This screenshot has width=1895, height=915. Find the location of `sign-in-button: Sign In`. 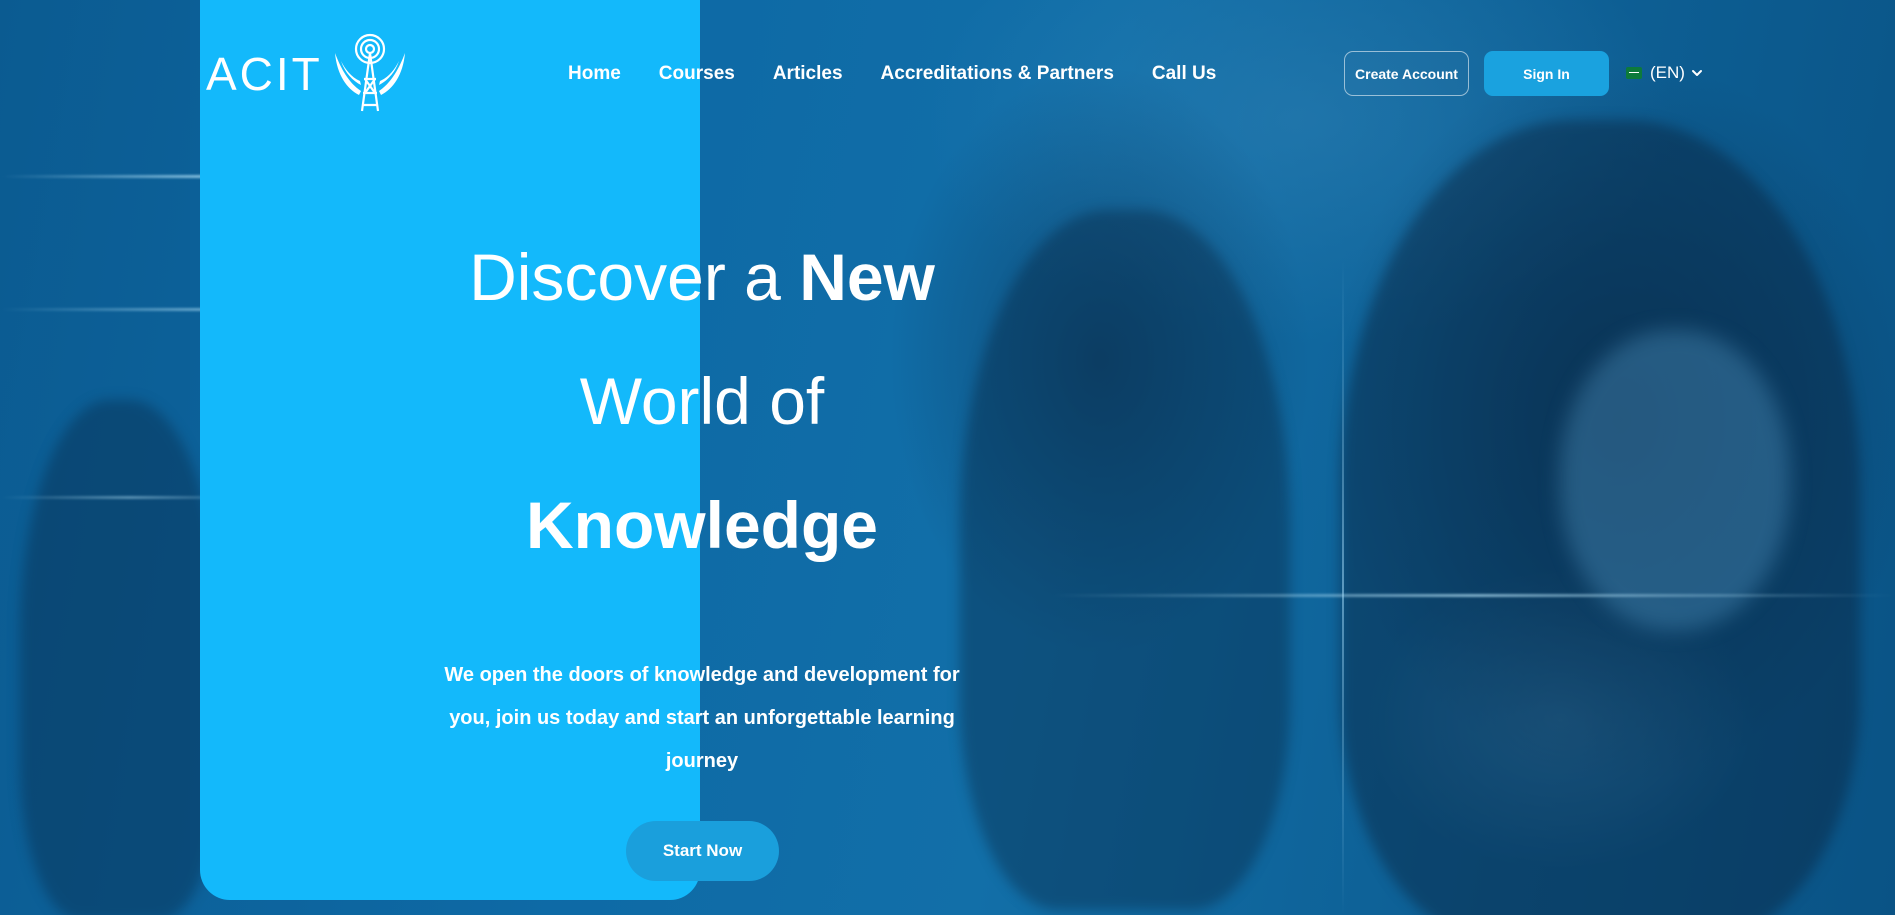

sign-in-button: Sign In is located at coordinates (1546, 73).